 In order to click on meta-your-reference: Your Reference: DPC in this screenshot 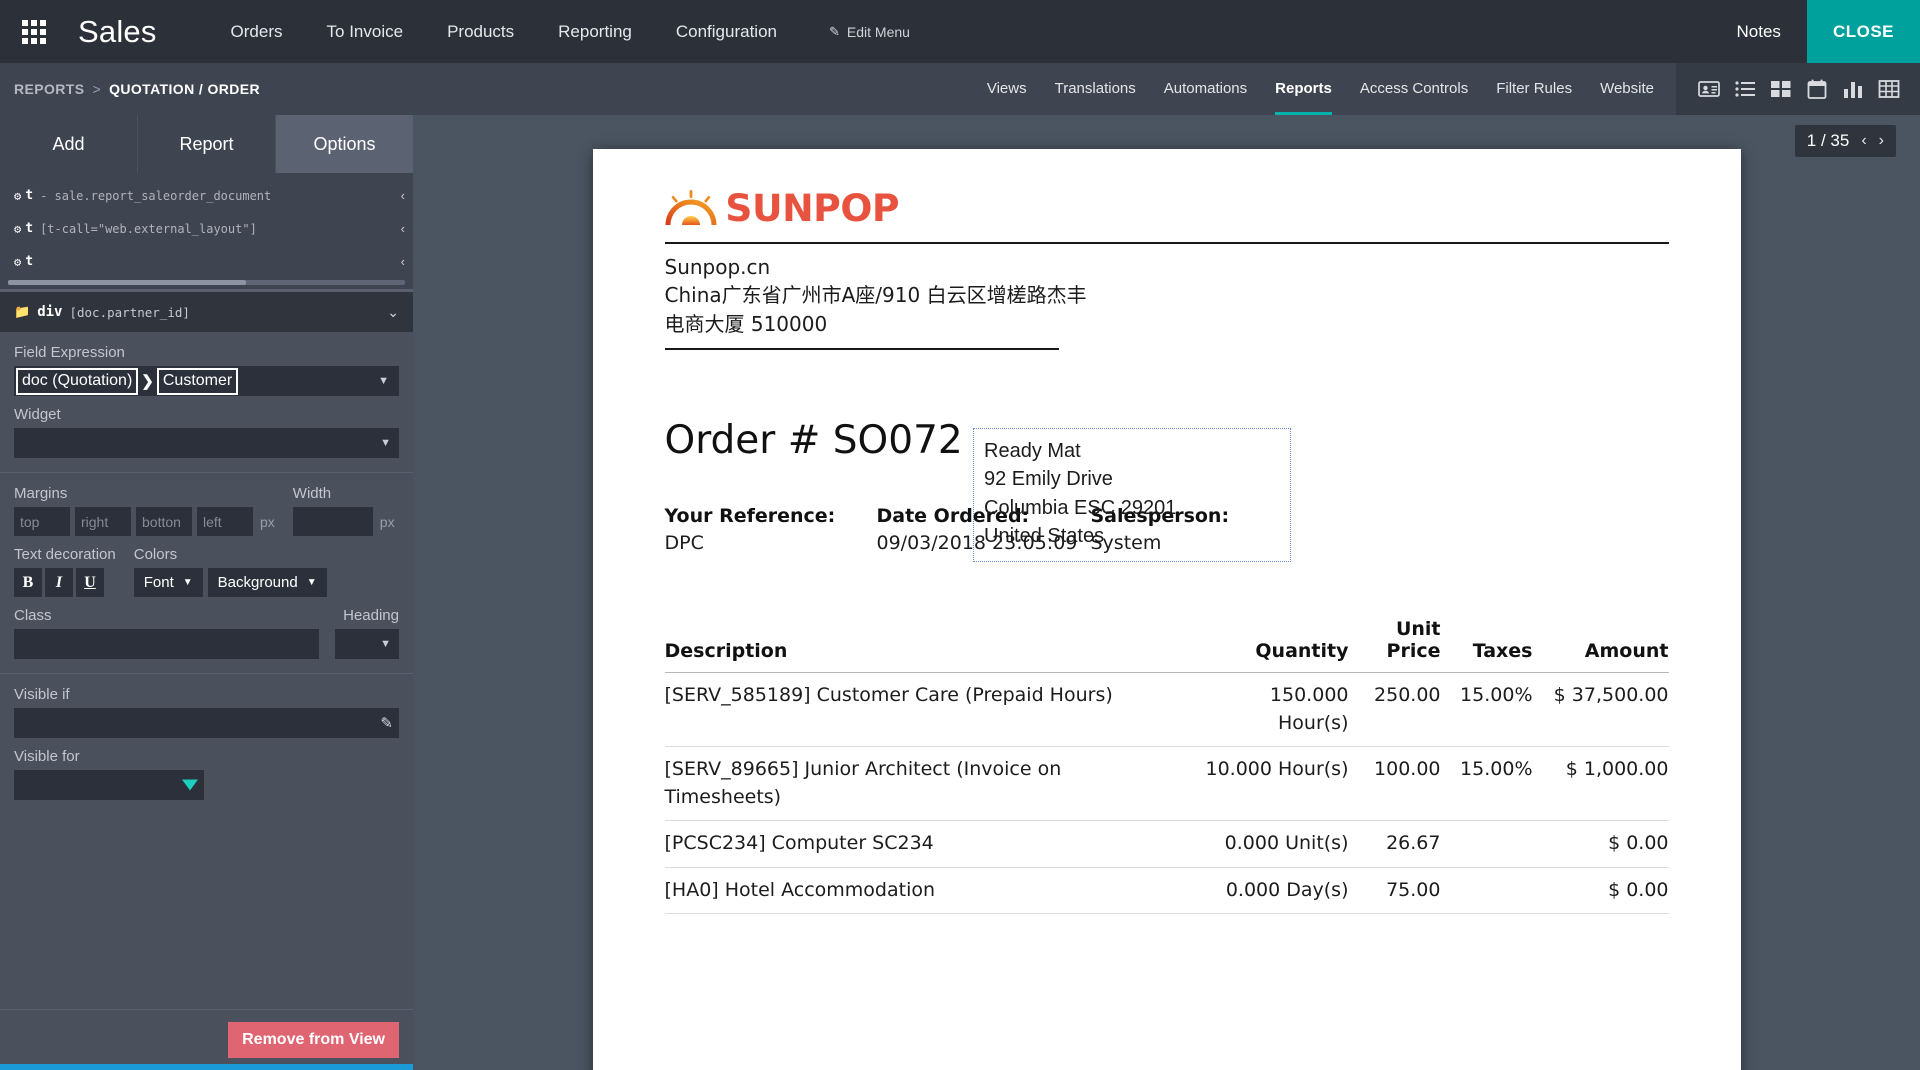, I will do `click(771, 529)`.